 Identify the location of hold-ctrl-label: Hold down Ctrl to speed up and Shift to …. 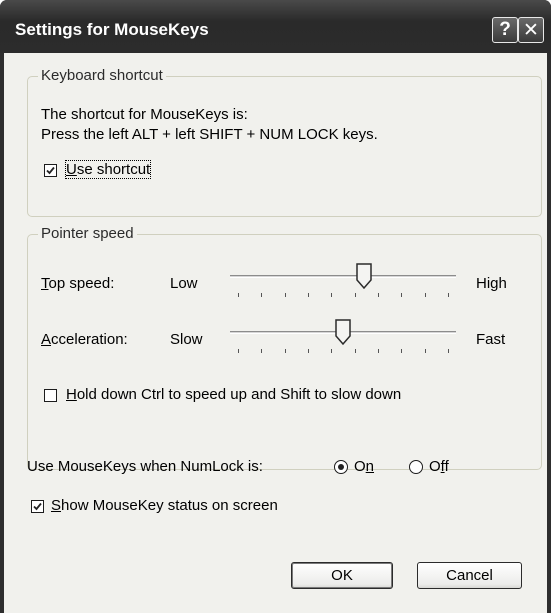
(233, 394).